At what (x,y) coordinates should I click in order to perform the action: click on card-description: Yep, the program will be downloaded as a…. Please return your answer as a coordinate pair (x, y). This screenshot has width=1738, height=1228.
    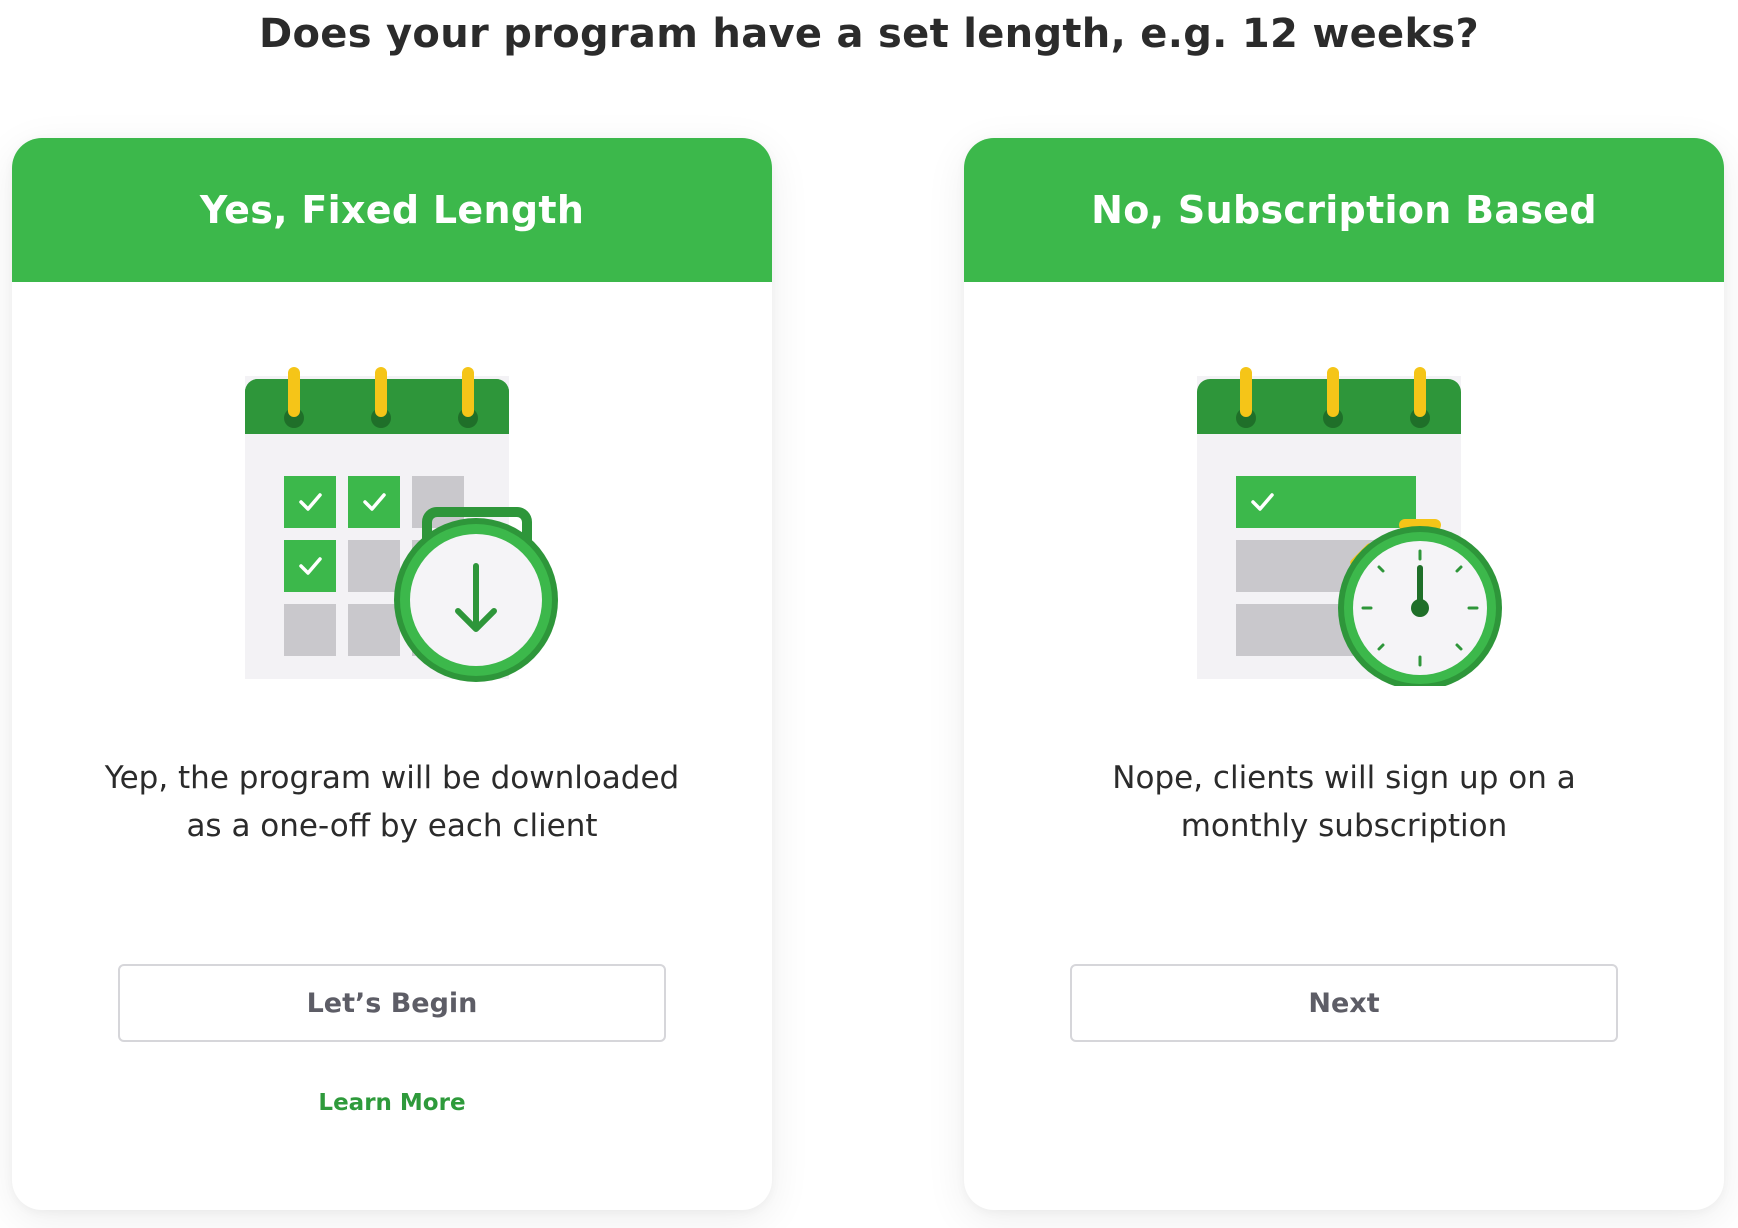
    Looking at the image, I should click on (392, 802).